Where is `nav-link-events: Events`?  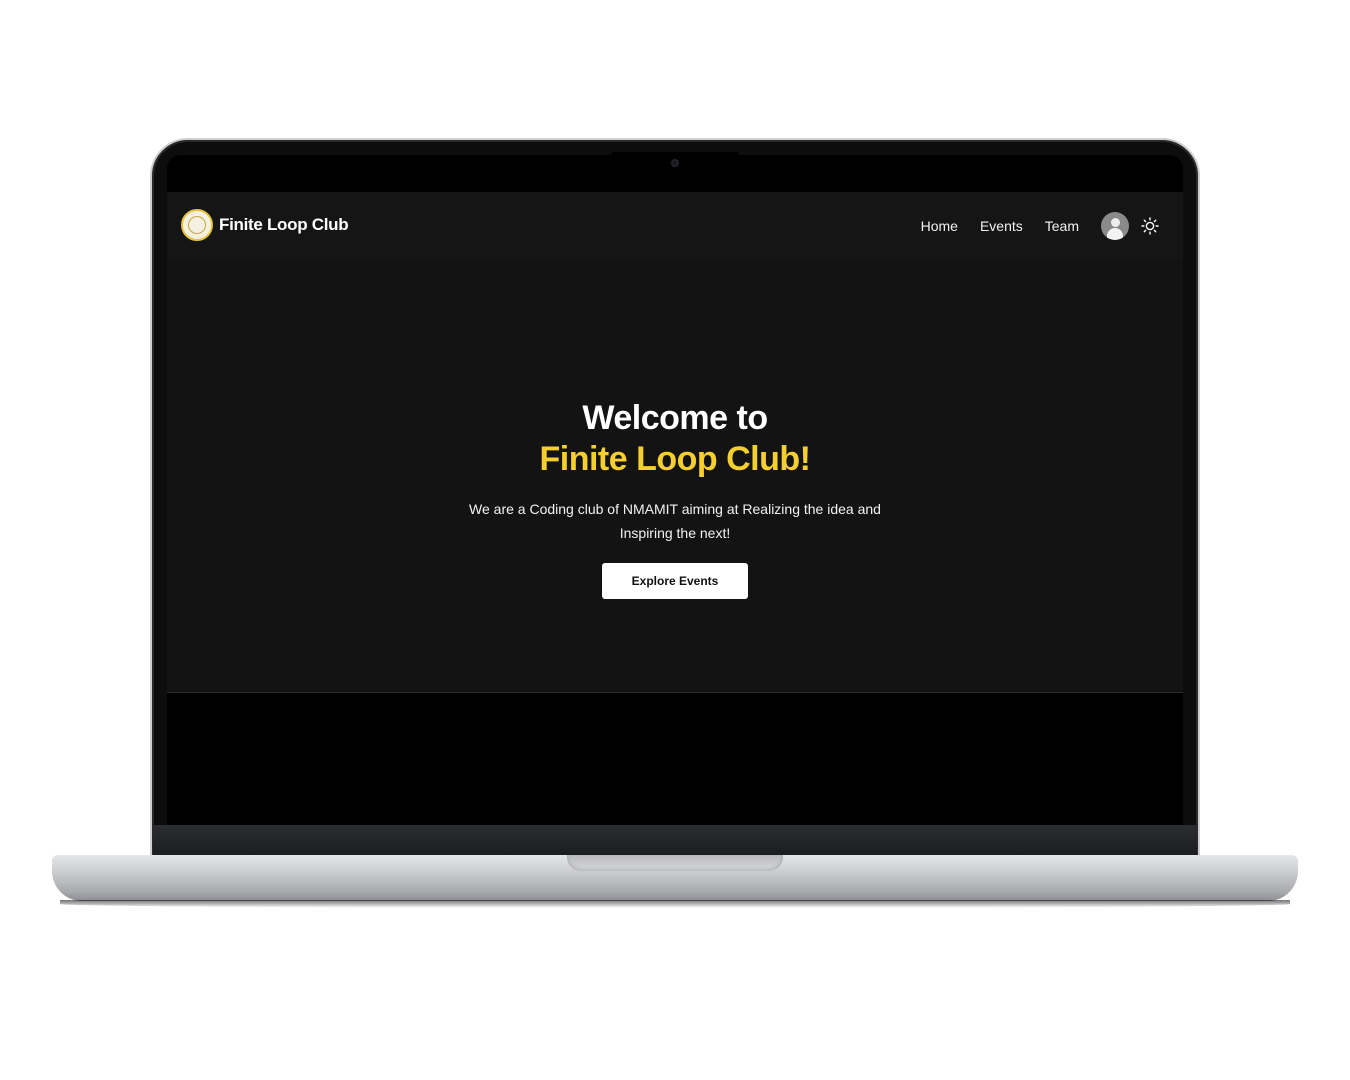
nav-link-events: Events is located at coordinates (1001, 226).